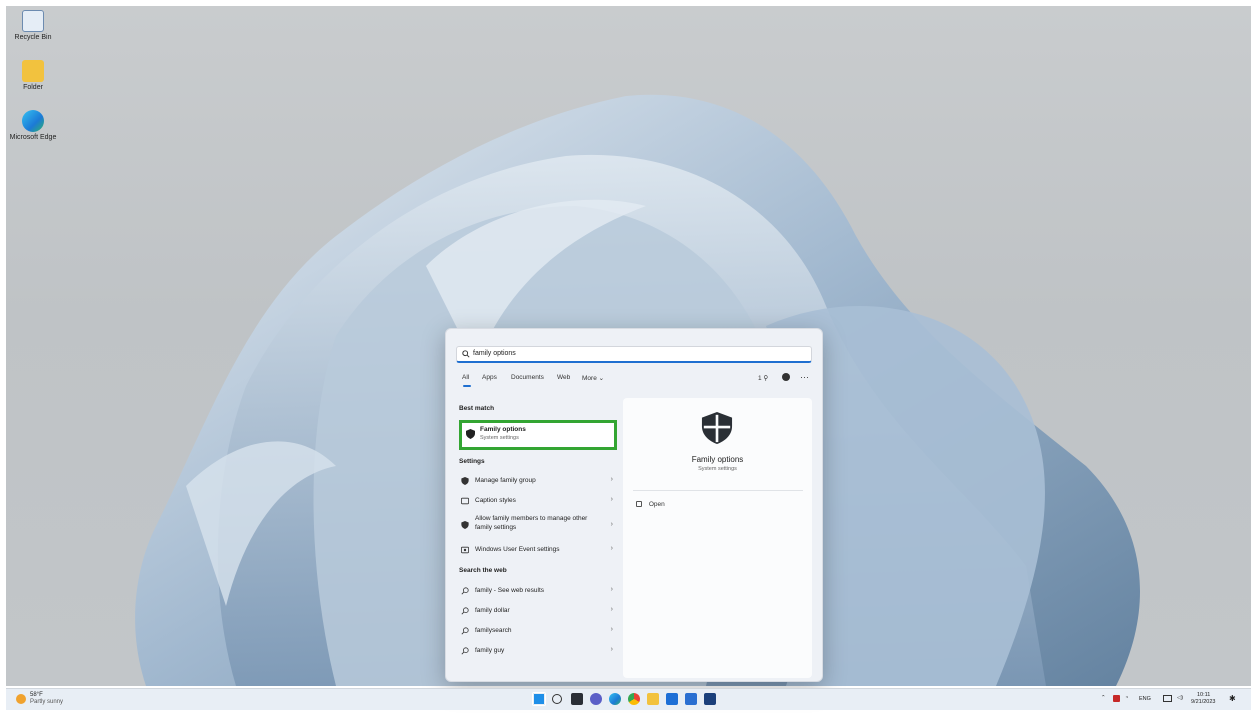 The height and width of the screenshot is (713, 1256). What do you see at coordinates (538, 435) in the screenshot?
I see `best-match-item: Family options System settings` at bounding box center [538, 435].